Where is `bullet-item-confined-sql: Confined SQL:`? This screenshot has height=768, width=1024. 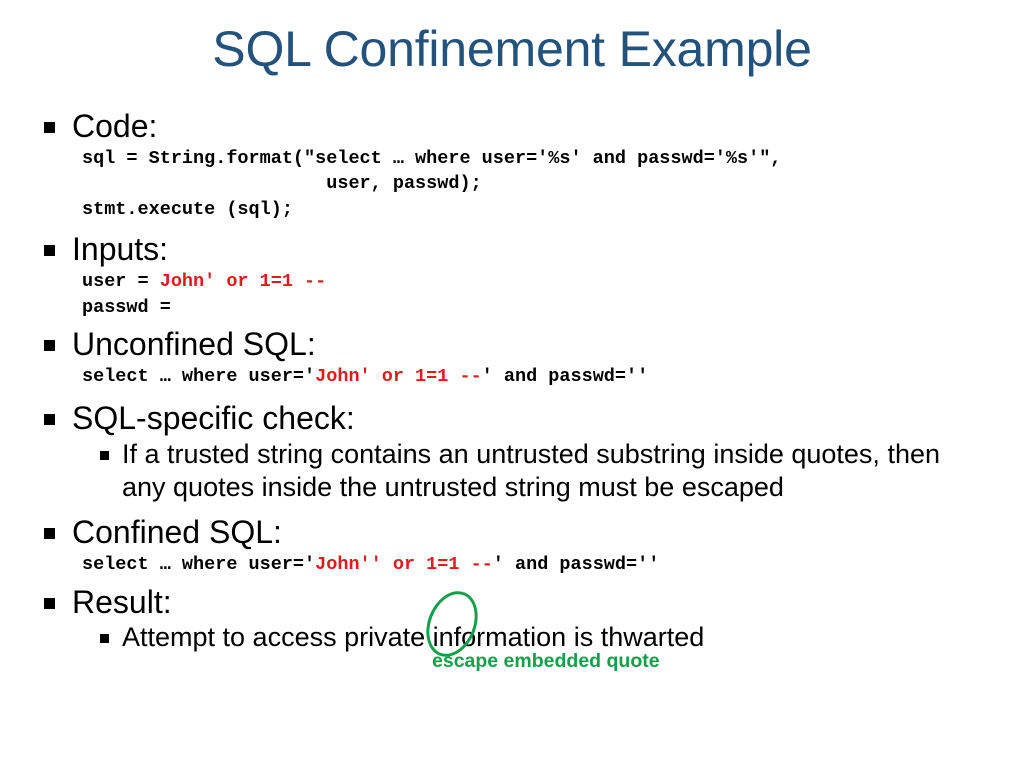 bullet-item-confined-sql: Confined SQL: is located at coordinates (525, 533).